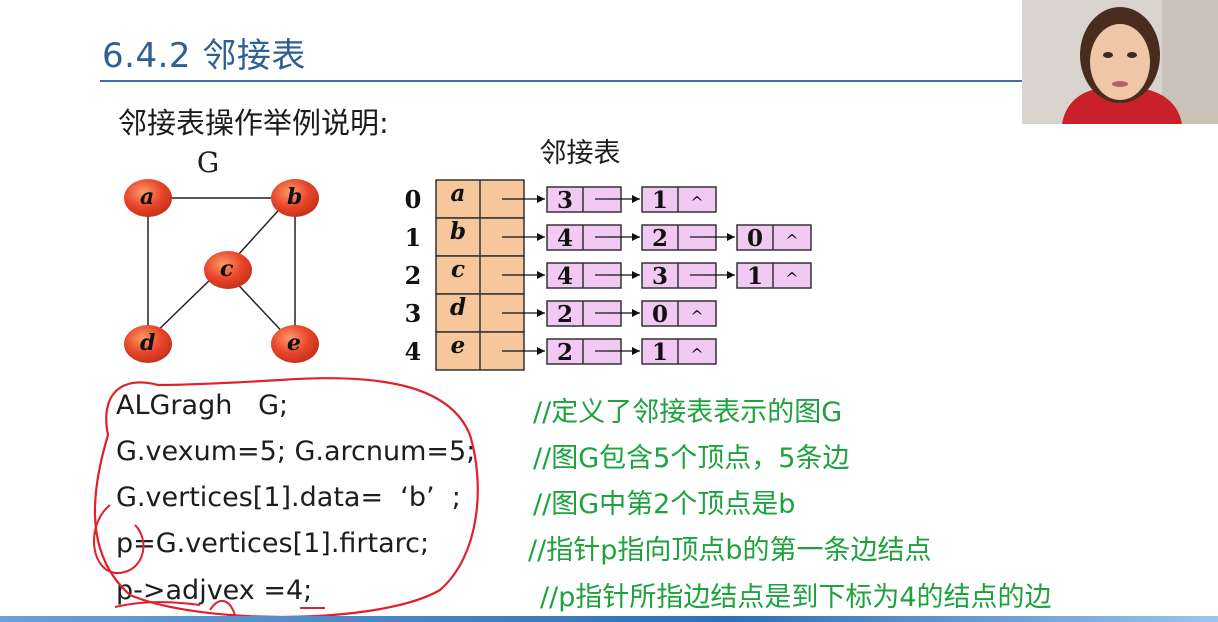 The image size is (1218, 622). What do you see at coordinates (413, 237) in the screenshot?
I see `row-index: 1` at bounding box center [413, 237].